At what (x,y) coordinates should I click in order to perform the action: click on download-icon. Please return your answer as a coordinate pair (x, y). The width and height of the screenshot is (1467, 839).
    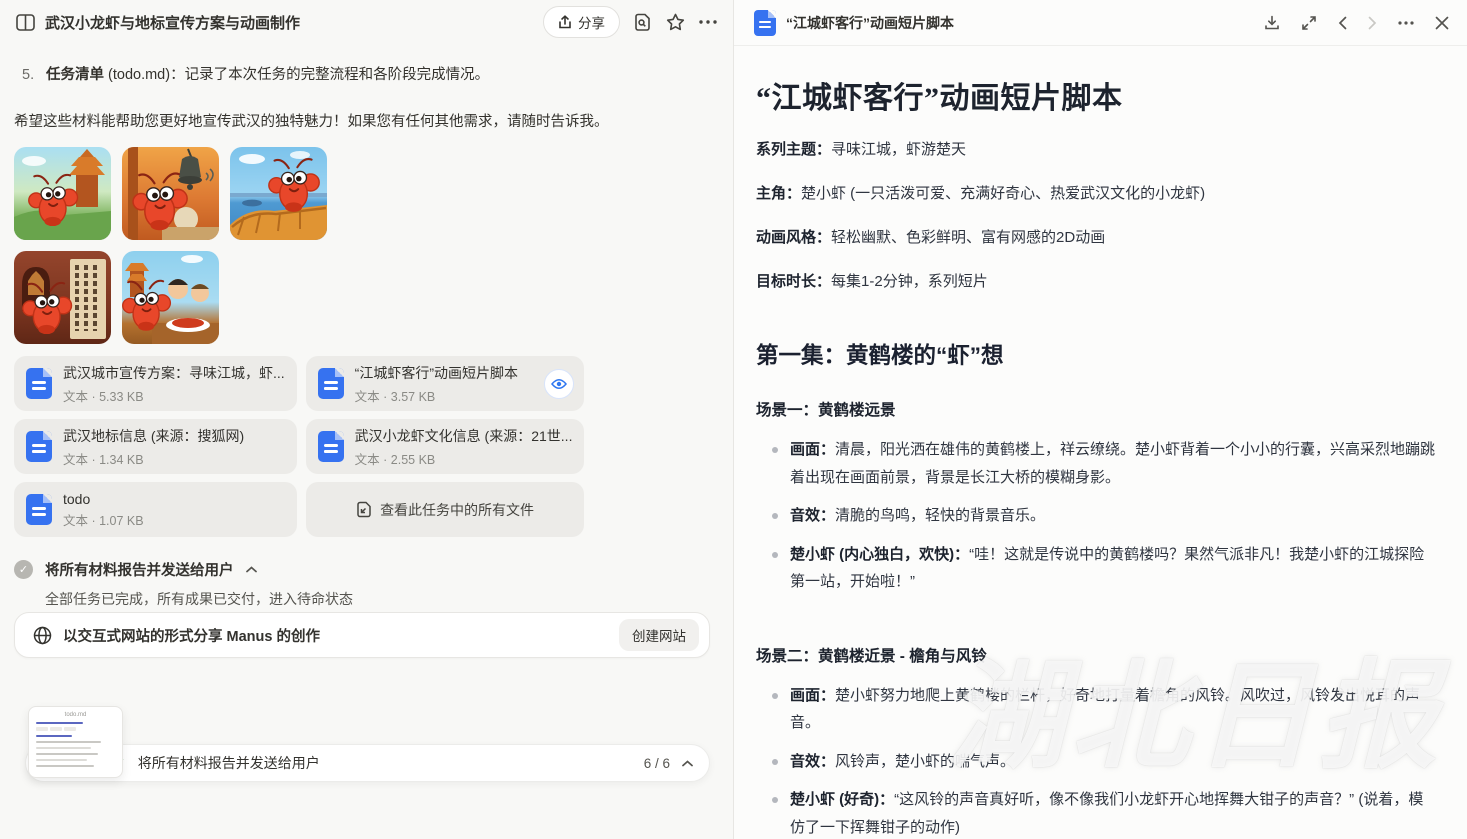
    Looking at the image, I should click on (1272, 23).